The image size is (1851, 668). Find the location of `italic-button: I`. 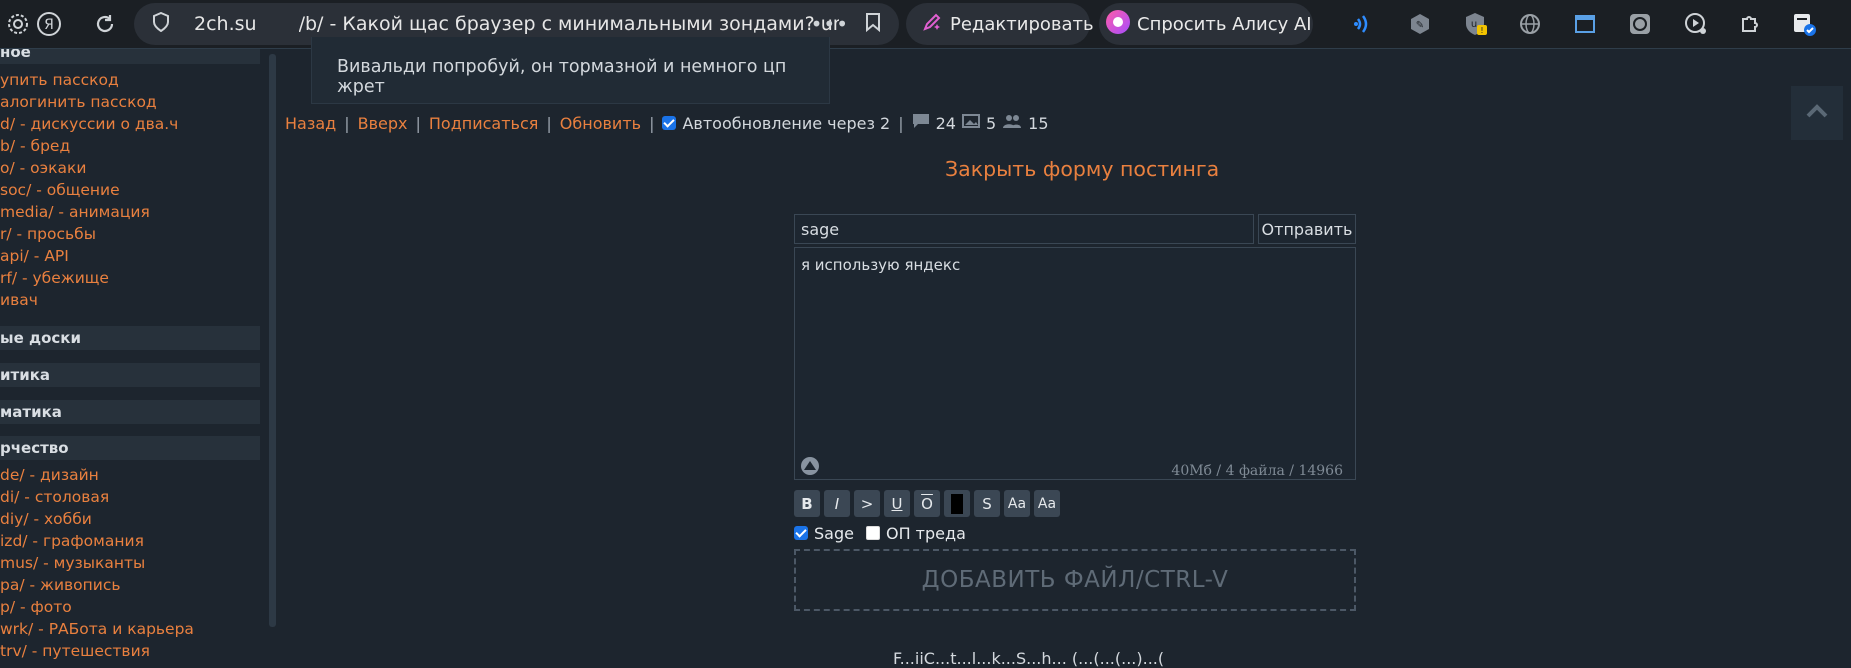

italic-button: I is located at coordinates (837, 503).